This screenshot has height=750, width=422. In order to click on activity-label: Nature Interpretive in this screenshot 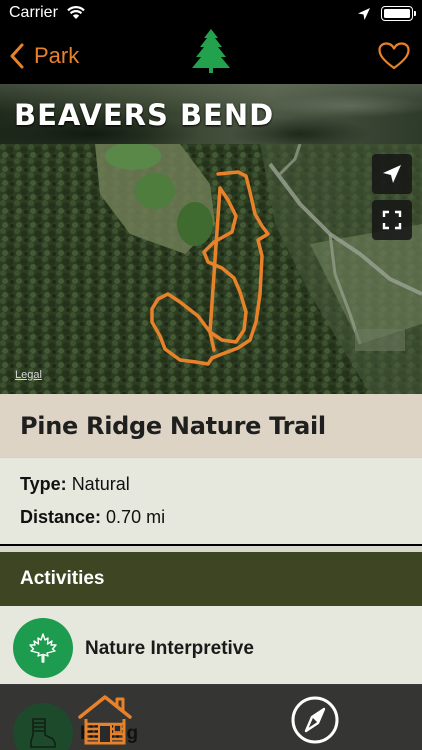, I will do `click(169, 648)`.